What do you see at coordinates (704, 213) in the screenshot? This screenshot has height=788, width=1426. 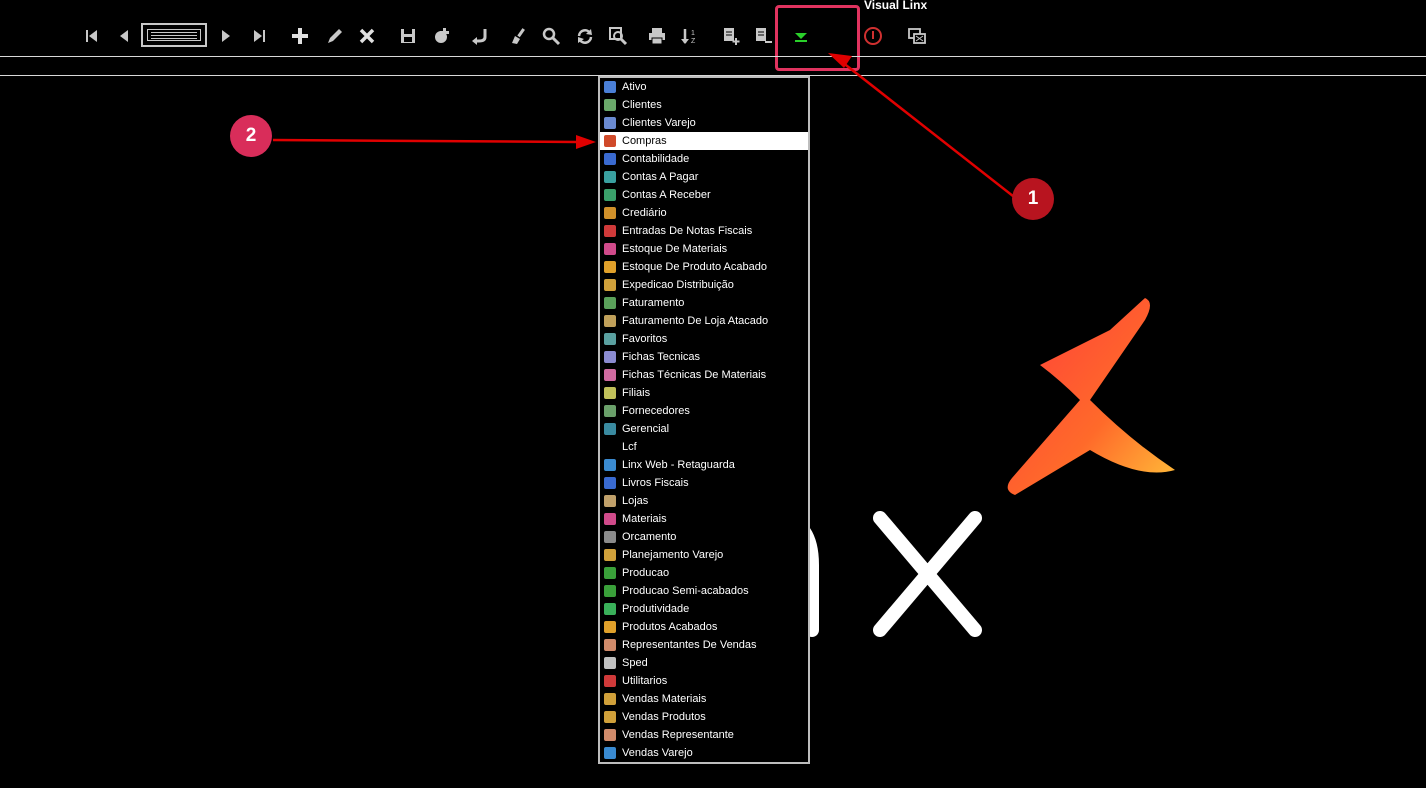 I see `menu-item: Crediário` at bounding box center [704, 213].